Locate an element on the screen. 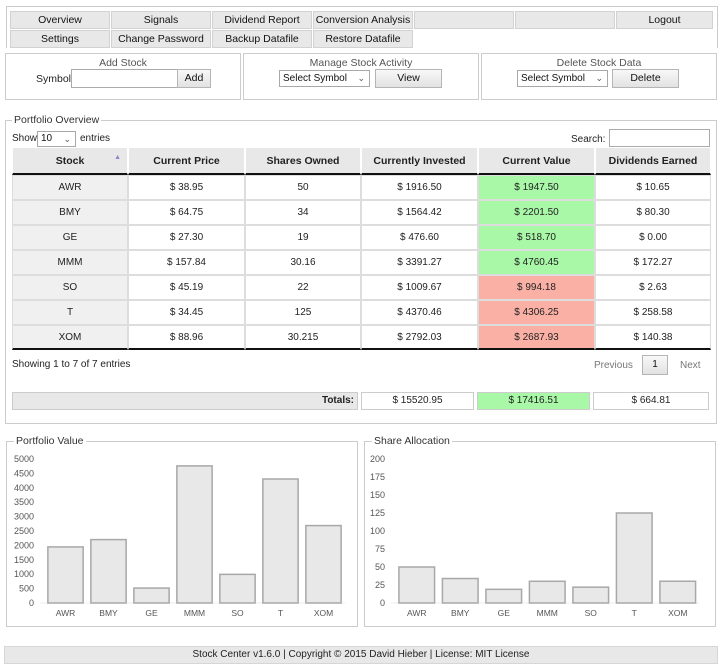 The image size is (722, 669). nav-restore-datafile: Restore Datafile is located at coordinates (363, 39).